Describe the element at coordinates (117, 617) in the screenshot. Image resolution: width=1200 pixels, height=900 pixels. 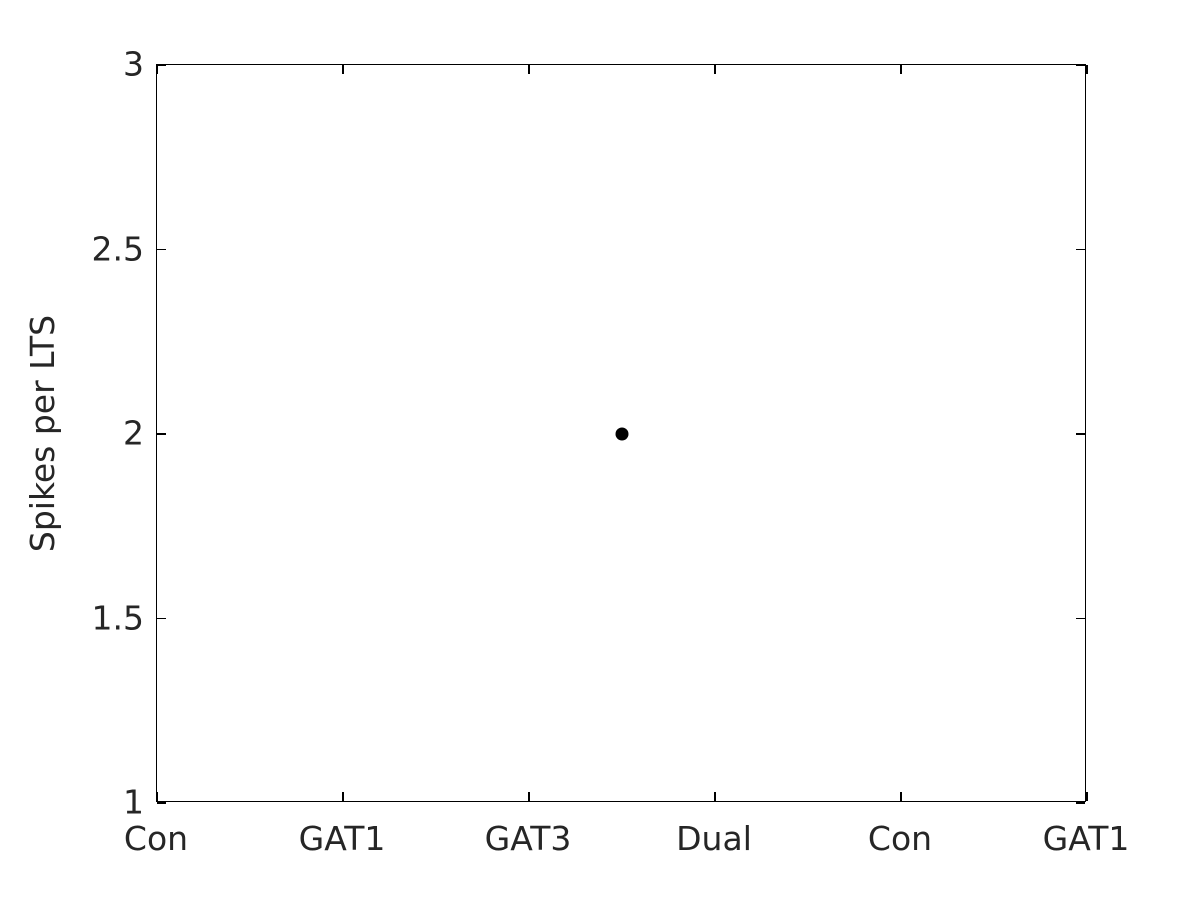
I see `y-tick-label: 1.5` at that location.